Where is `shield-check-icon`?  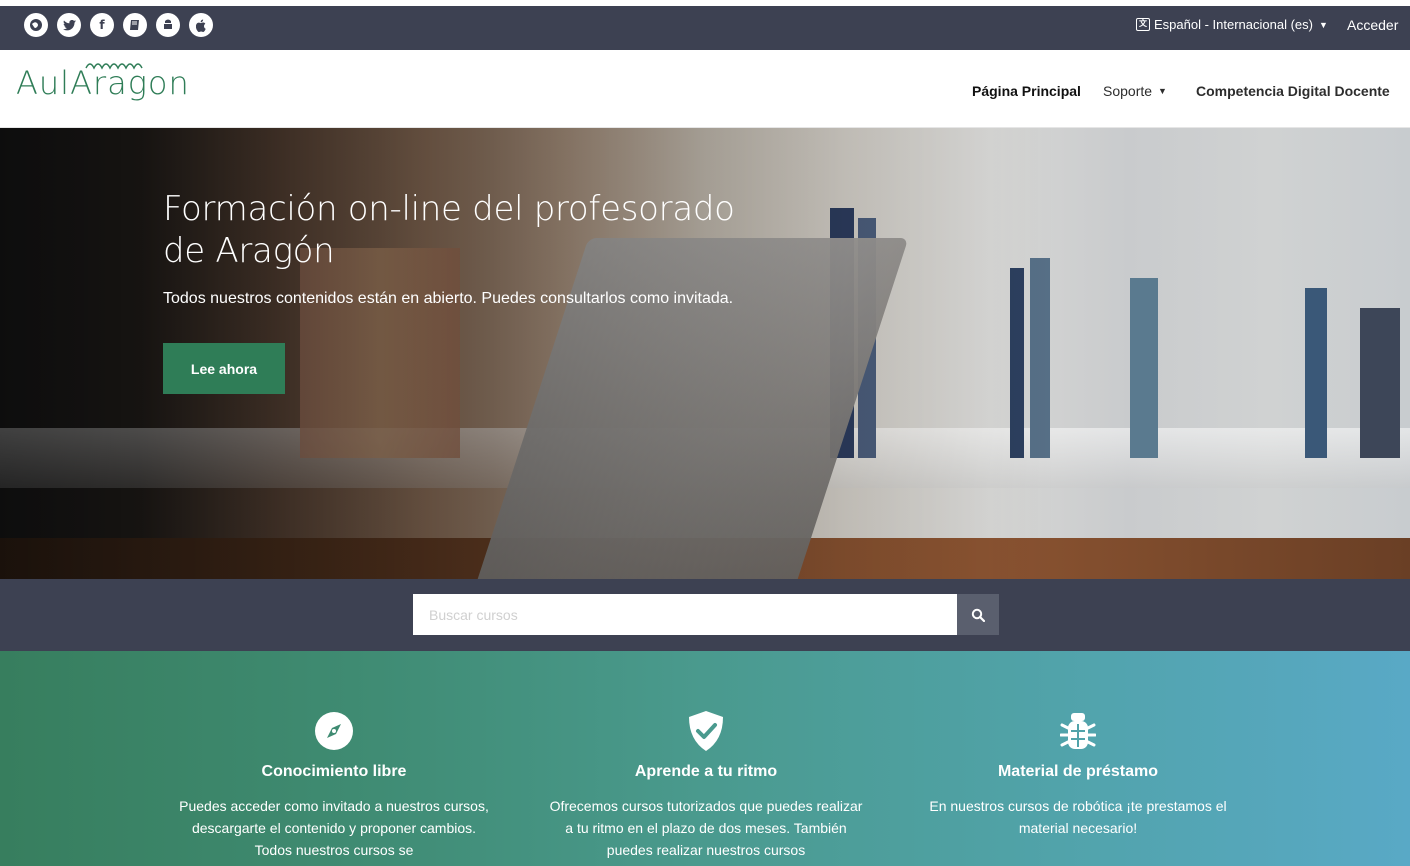
shield-check-icon is located at coordinates (706, 731).